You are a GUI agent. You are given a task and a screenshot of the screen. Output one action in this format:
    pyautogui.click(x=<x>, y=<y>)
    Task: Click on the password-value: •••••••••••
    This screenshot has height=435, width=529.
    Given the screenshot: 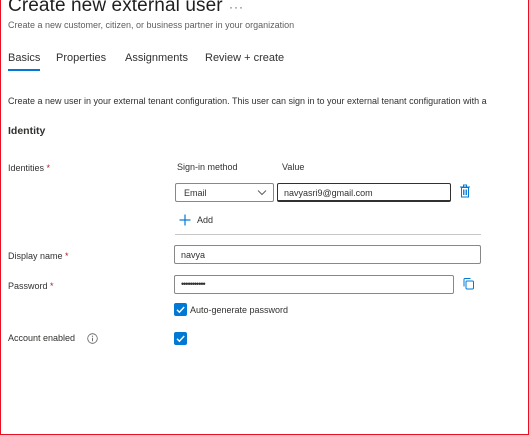 What is the action you would take?
    pyautogui.click(x=193, y=284)
    